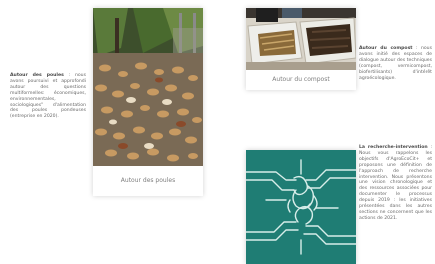 Image resolution: width=435 pixels, height=264 pixels. What do you see at coordinates (148, 180) in the screenshot?
I see `poules-card-caption: Autour des poules` at bounding box center [148, 180].